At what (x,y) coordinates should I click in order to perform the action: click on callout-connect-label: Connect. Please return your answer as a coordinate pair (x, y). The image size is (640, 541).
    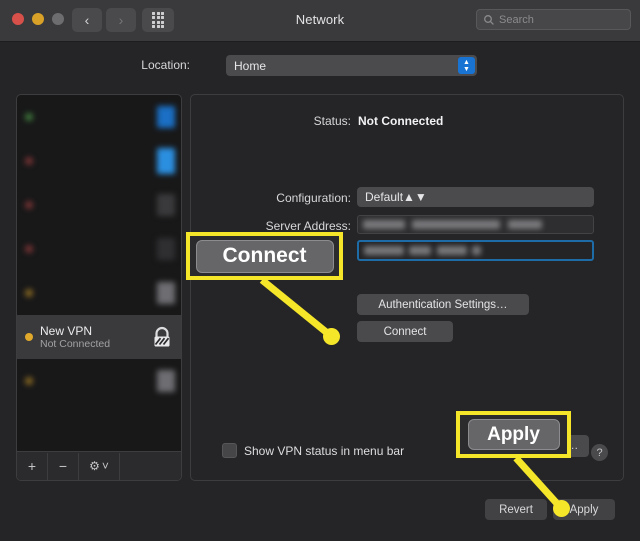
    Looking at the image, I should click on (264, 256).